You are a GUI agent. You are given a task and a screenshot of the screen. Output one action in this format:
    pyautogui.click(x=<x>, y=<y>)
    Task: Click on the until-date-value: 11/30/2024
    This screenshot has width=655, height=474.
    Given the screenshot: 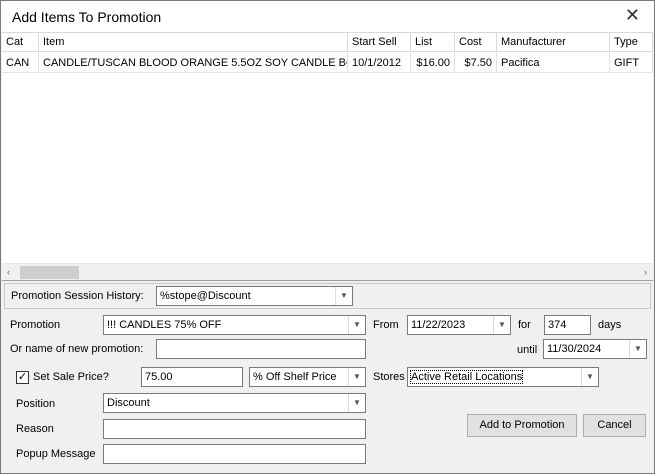 What is the action you would take?
    pyautogui.click(x=574, y=349)
    